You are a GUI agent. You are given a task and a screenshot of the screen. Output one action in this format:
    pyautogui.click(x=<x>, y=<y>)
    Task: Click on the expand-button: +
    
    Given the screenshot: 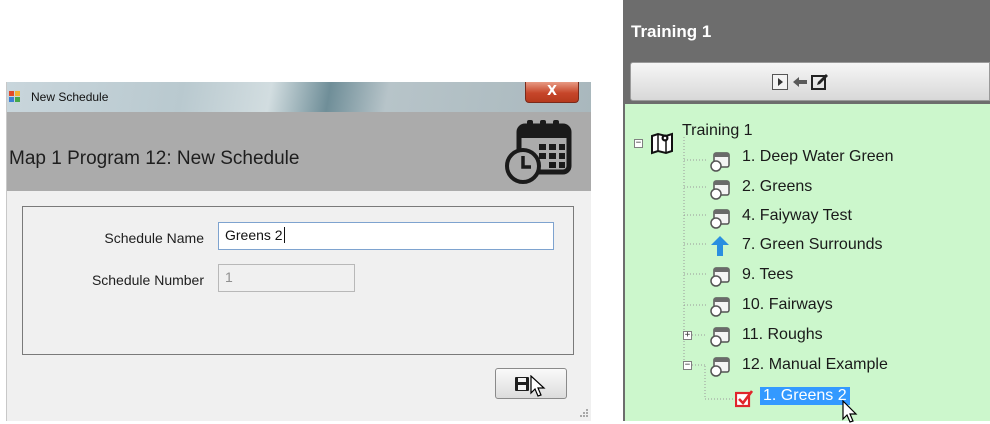 What is the action you would take?
    pyautogui.click(x=687, y=335)
    